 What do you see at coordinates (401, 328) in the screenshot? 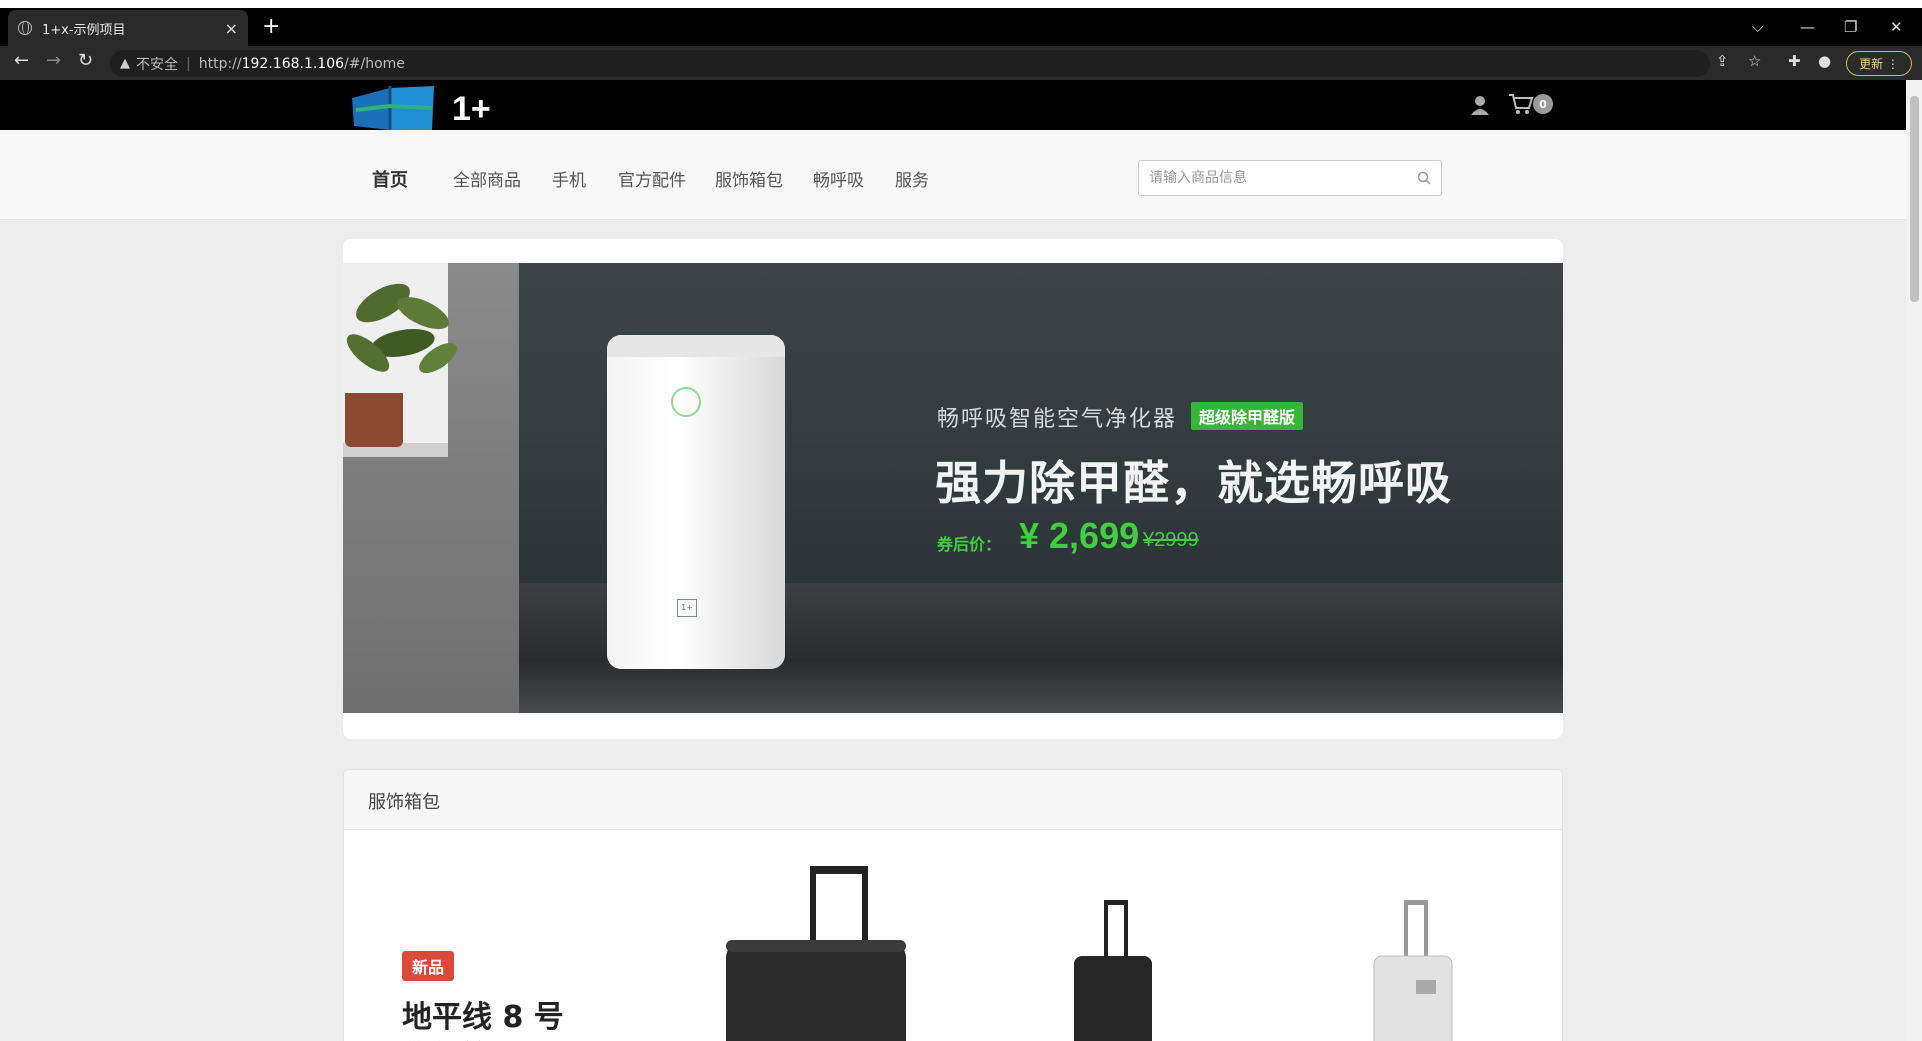
I see `plant-image` at bounding box center [401, 328].